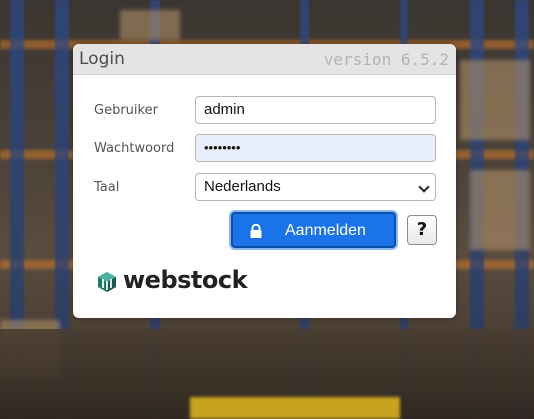  I want to click on language-select-value: Nederlands, so click(242, 186).